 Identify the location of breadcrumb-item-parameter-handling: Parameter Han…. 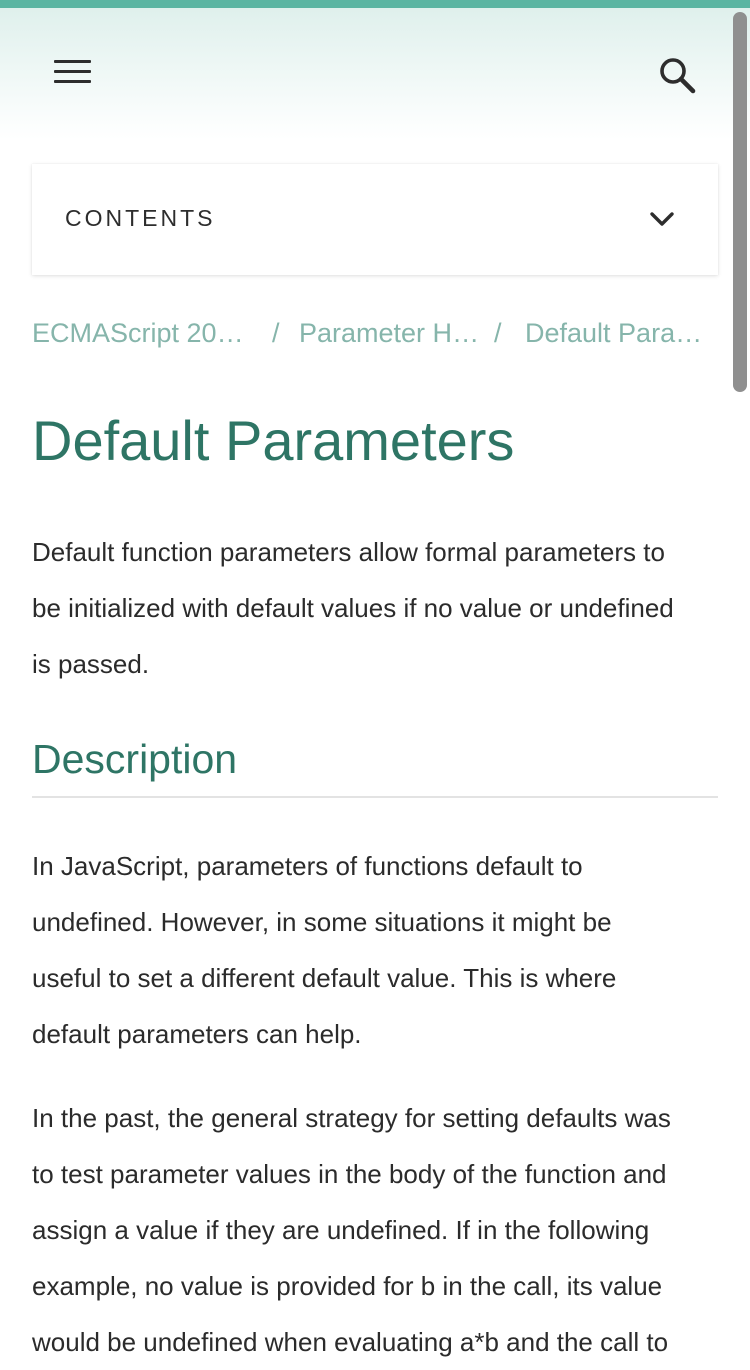
(396, 333).